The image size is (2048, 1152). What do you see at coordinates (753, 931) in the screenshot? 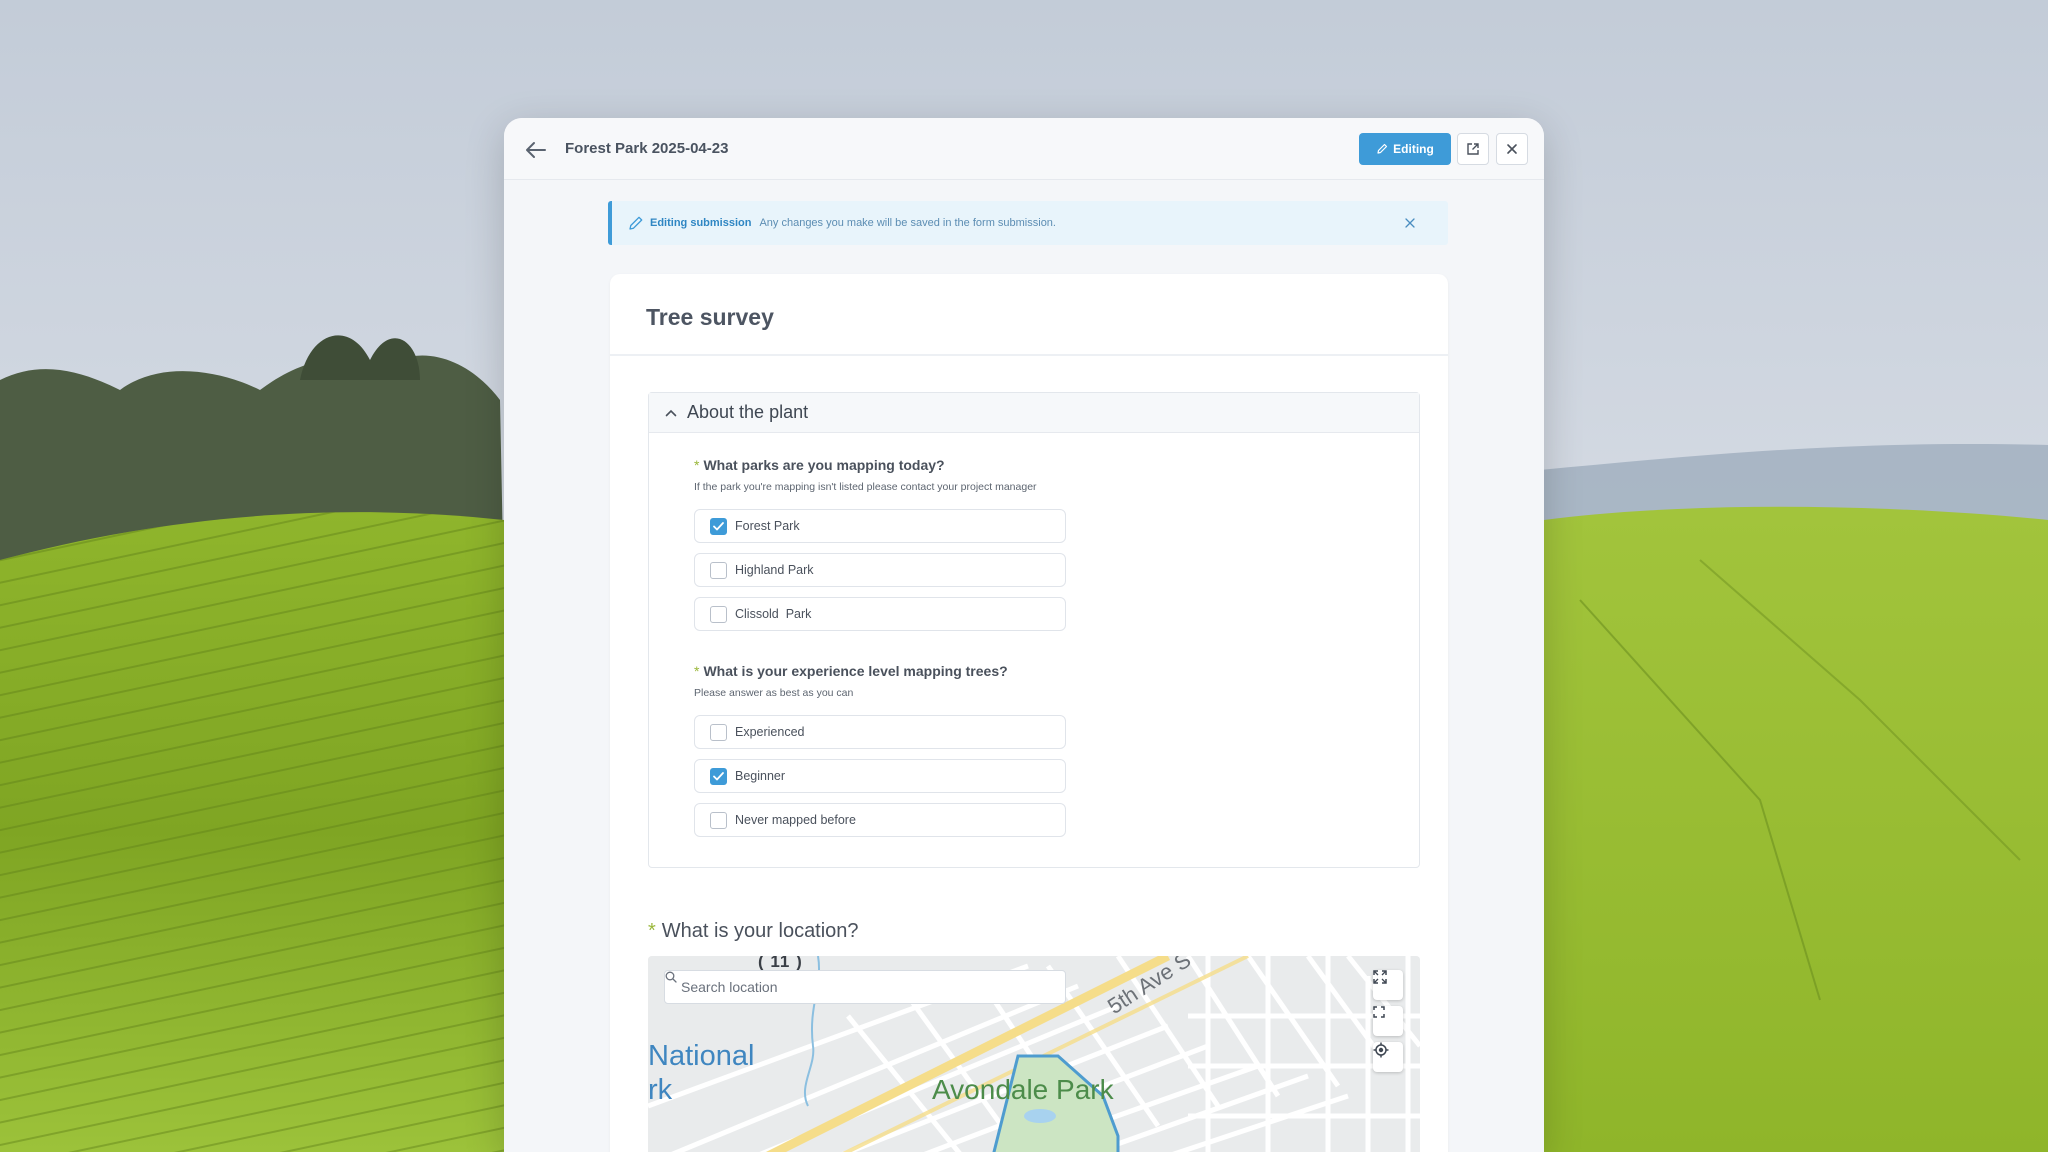
I see `location-question-label: * What is your location?` at bounding box center [753, 931].